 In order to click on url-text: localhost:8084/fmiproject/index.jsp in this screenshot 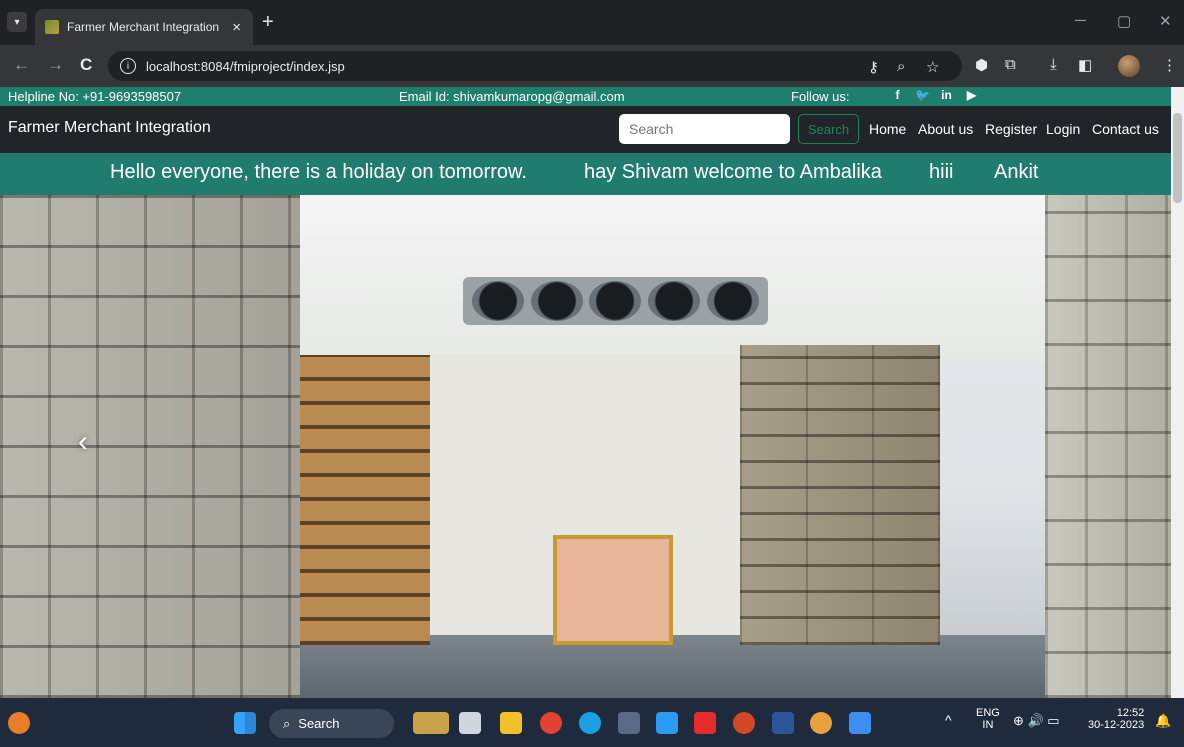, I will do `click(245, 66)`.